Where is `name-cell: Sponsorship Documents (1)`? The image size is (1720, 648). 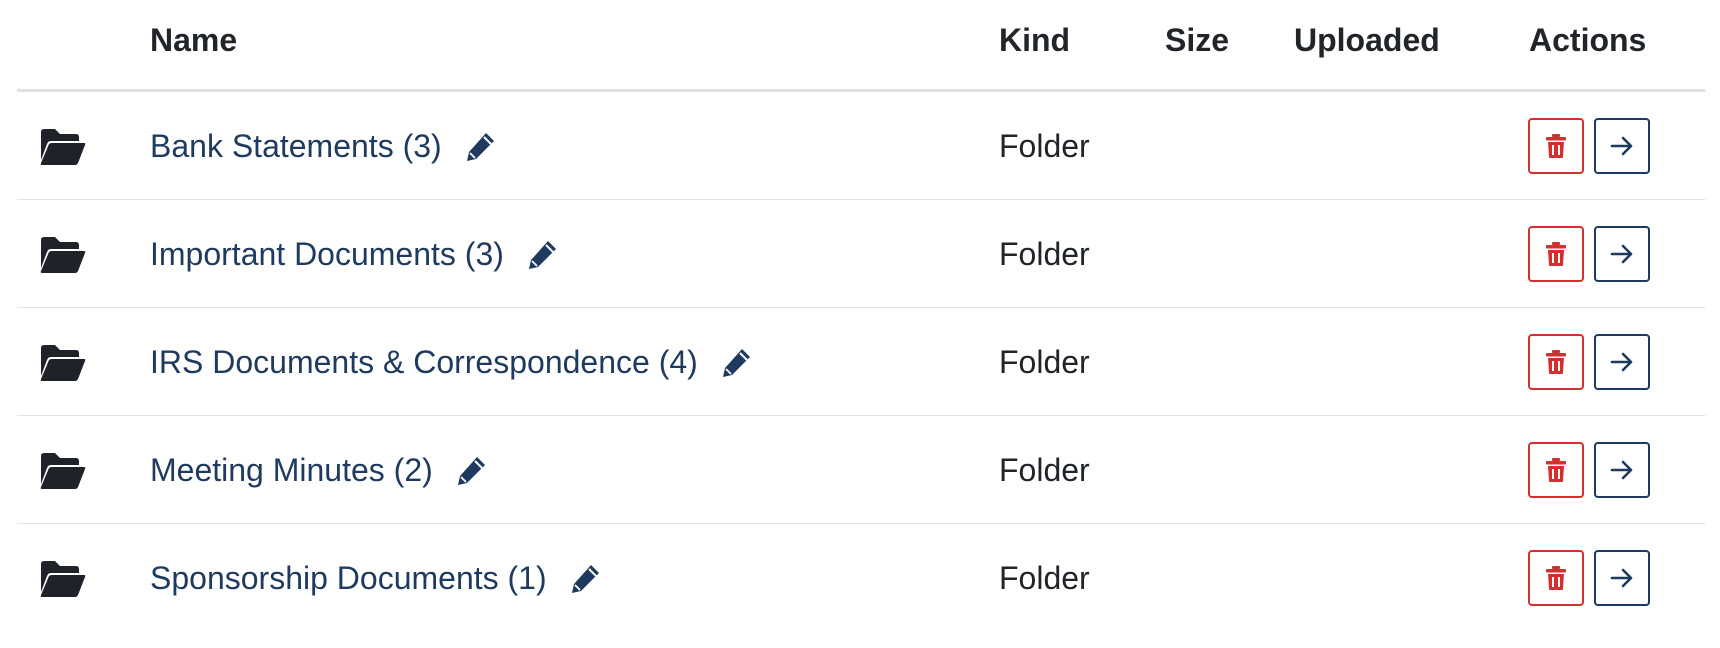
name-cell: Sponsorship Documents (1) is located at coordinates (376, 578).